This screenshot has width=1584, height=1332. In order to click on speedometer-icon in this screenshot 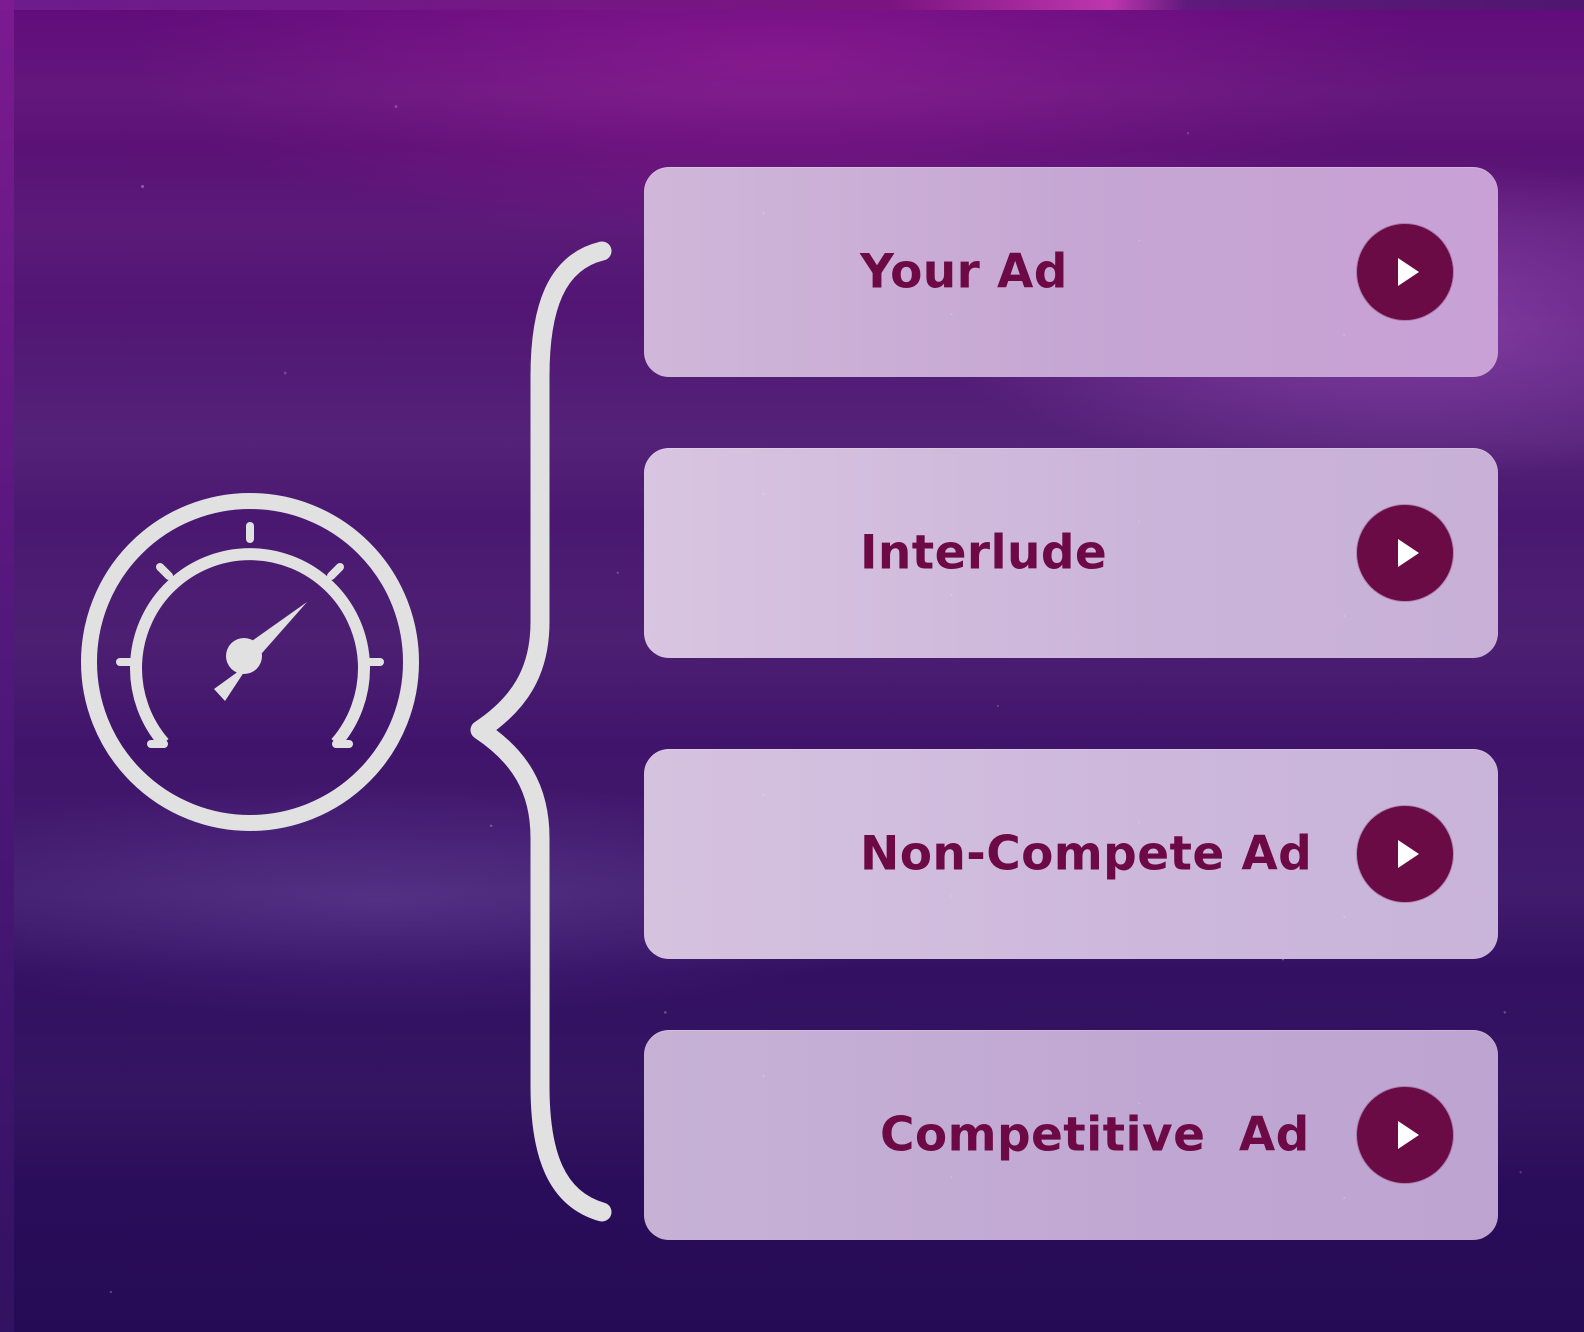, I will do `click(250, 662)`.